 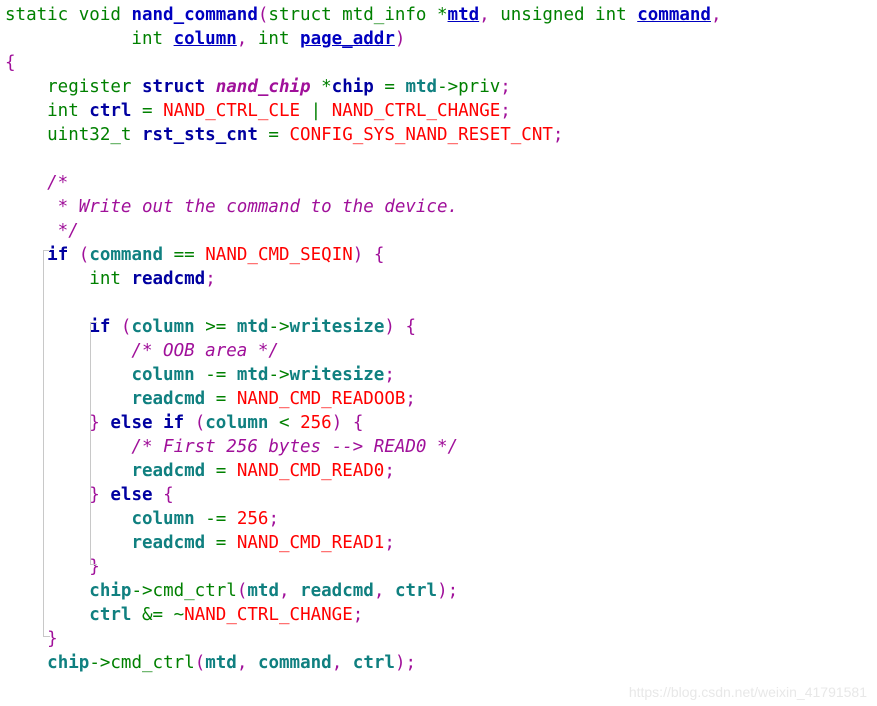 I want to click on token-punc-3-0: {, so click(x=10, y=63).